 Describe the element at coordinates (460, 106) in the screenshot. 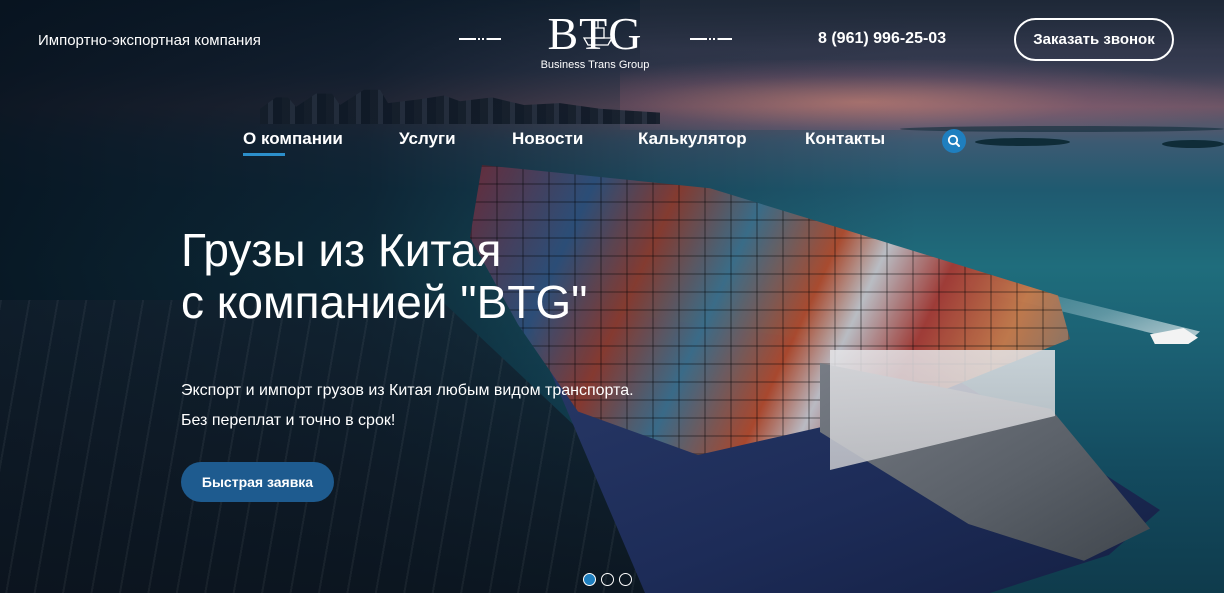

I see `city-skyline` at that location.